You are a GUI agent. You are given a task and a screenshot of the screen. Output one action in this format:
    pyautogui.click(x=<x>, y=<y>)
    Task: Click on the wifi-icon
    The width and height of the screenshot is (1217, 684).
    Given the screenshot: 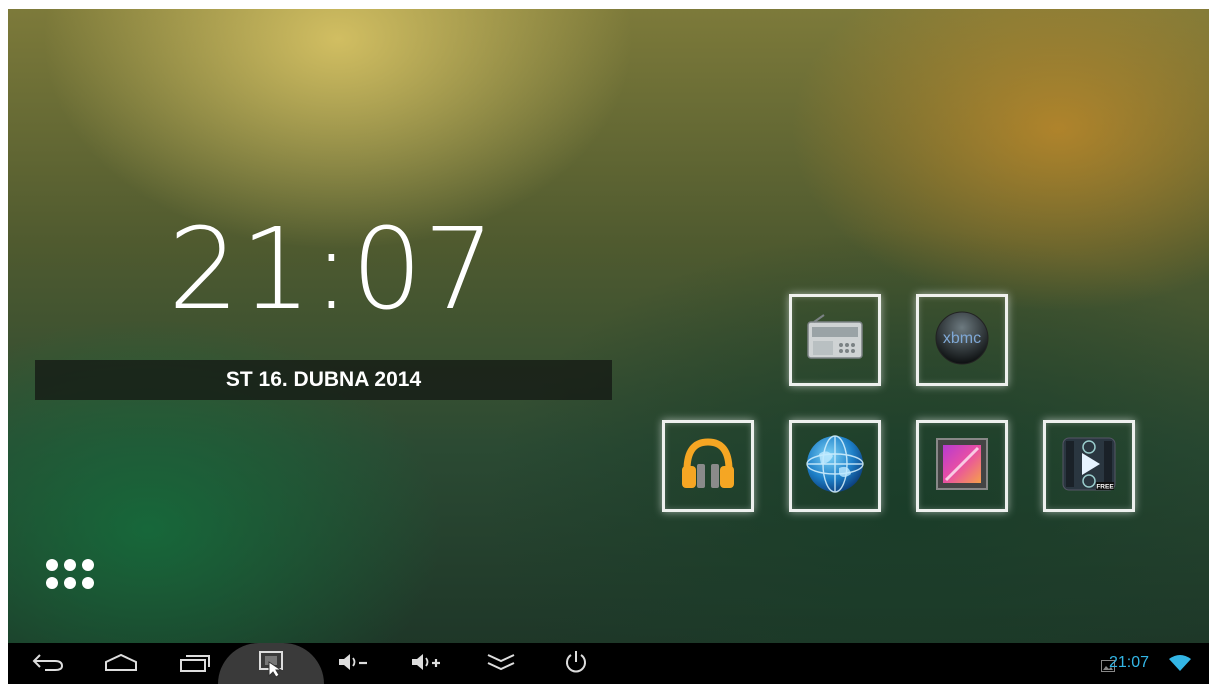 What is the action you would take?
    pyautogui.click(x=1180, y=665)
    